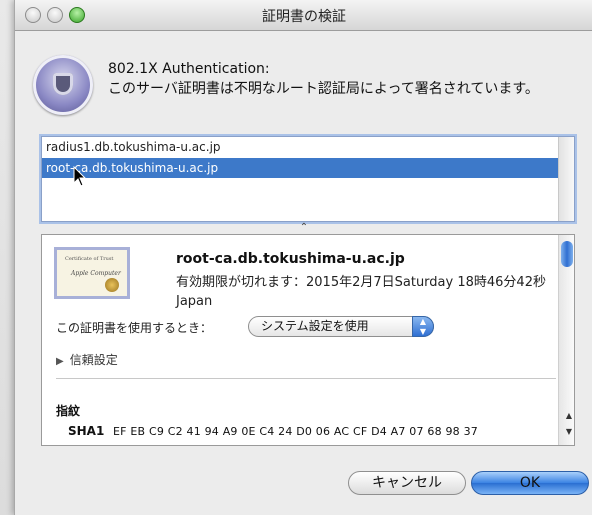 Image resolution: width=592 pixels, height=515 pixels. Describe the element at coordinates (290, 259) in the screenshot. I see `certificate-common-name: root-ca.db.tokushima-u.ac.jp` at that location.